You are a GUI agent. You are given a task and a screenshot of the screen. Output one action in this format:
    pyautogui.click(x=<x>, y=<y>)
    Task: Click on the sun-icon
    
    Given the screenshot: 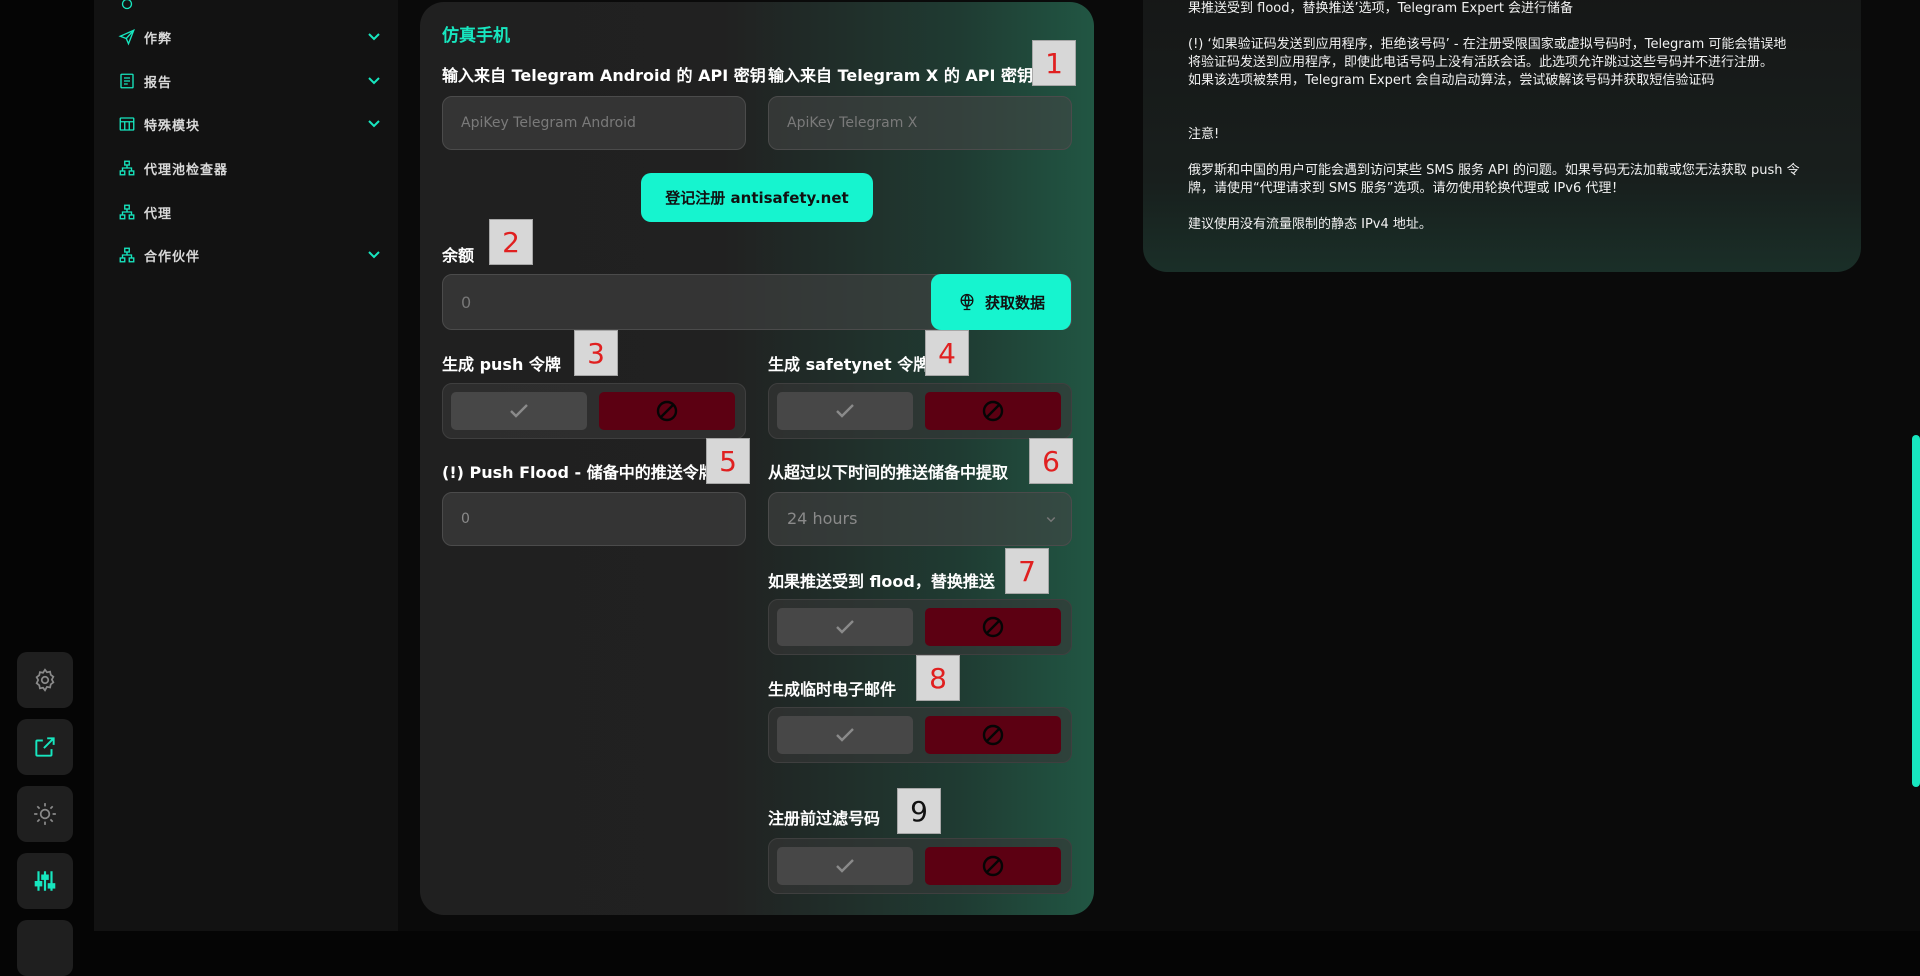 What is the action you would take?
    pyautogui.click(x=45, y=814)
    